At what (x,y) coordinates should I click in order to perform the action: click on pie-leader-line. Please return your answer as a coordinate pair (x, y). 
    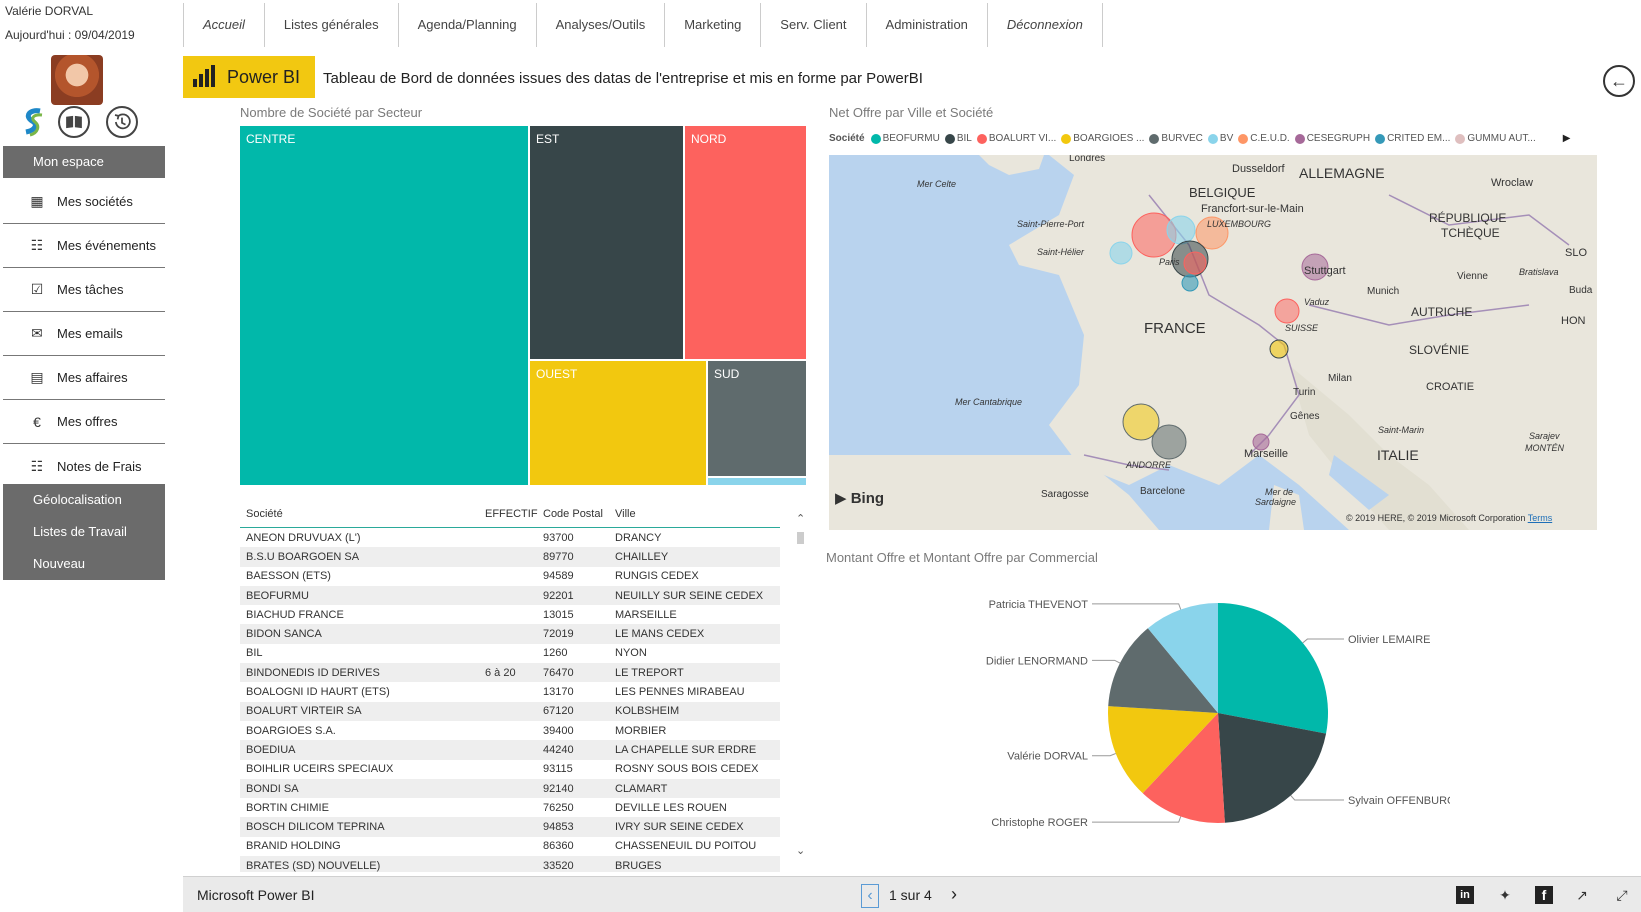
    Looking at the image, I should click on (1323, 641).